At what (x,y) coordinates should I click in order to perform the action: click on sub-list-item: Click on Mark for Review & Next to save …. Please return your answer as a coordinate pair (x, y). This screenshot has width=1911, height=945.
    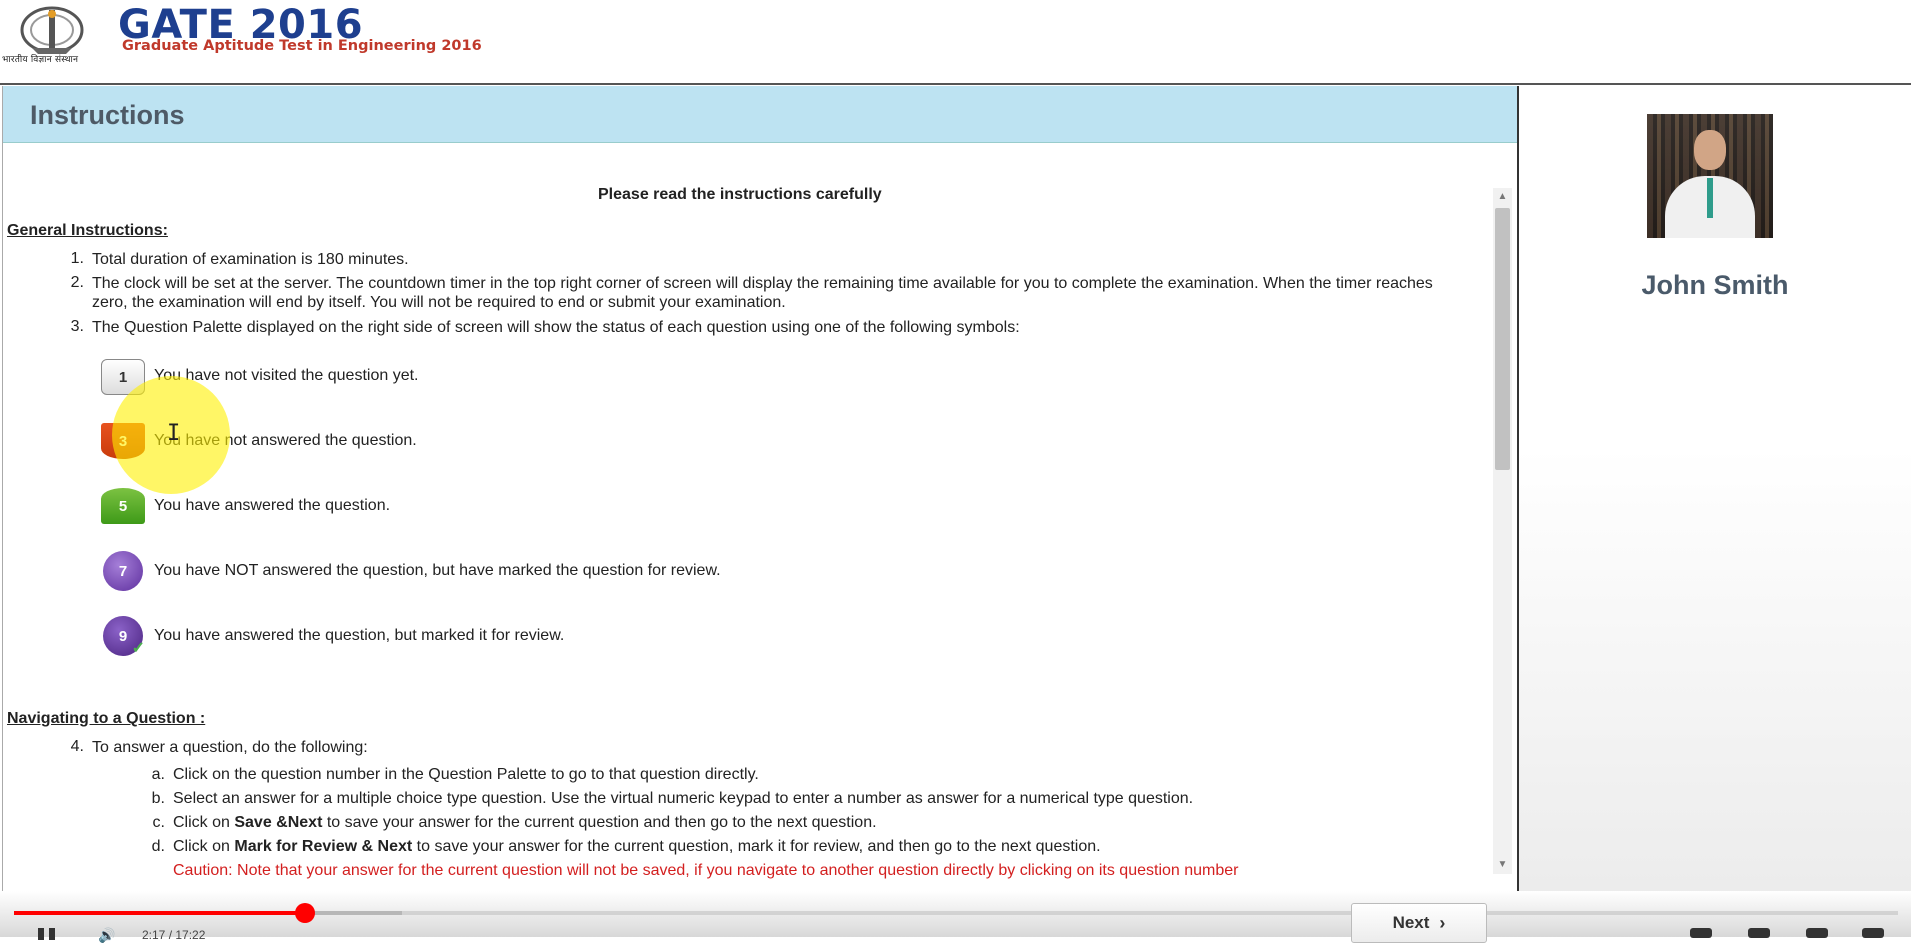
    Looking at the image, I should click on (637, 846).